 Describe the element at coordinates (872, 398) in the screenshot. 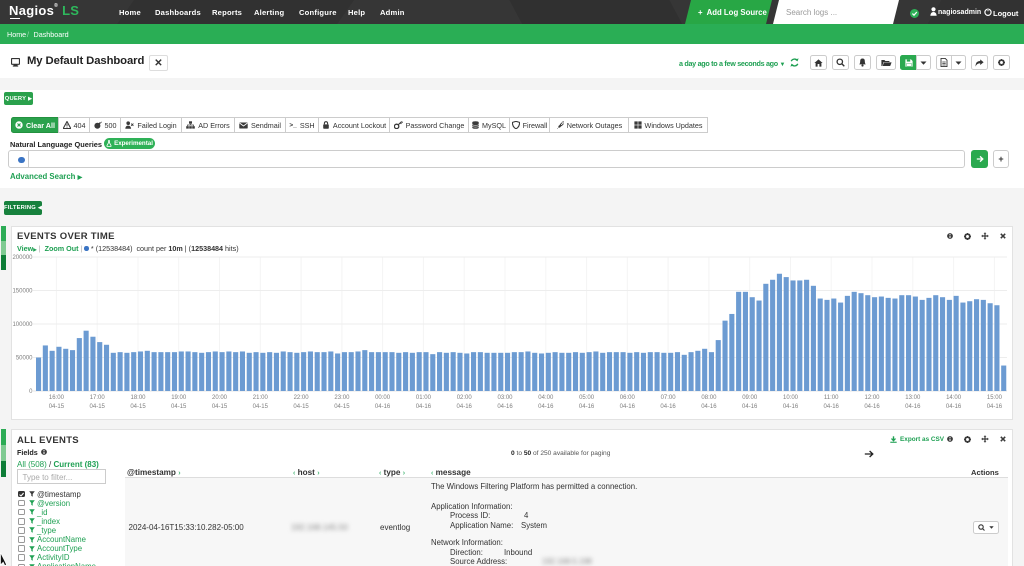

I see `svg-text: 12:00` at that location.